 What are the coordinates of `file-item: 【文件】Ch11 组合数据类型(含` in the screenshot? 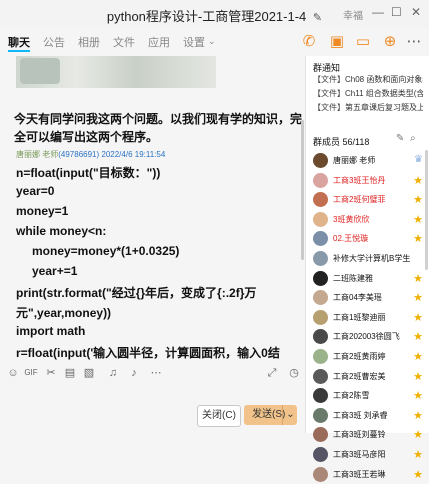 It's located at (368, 93).